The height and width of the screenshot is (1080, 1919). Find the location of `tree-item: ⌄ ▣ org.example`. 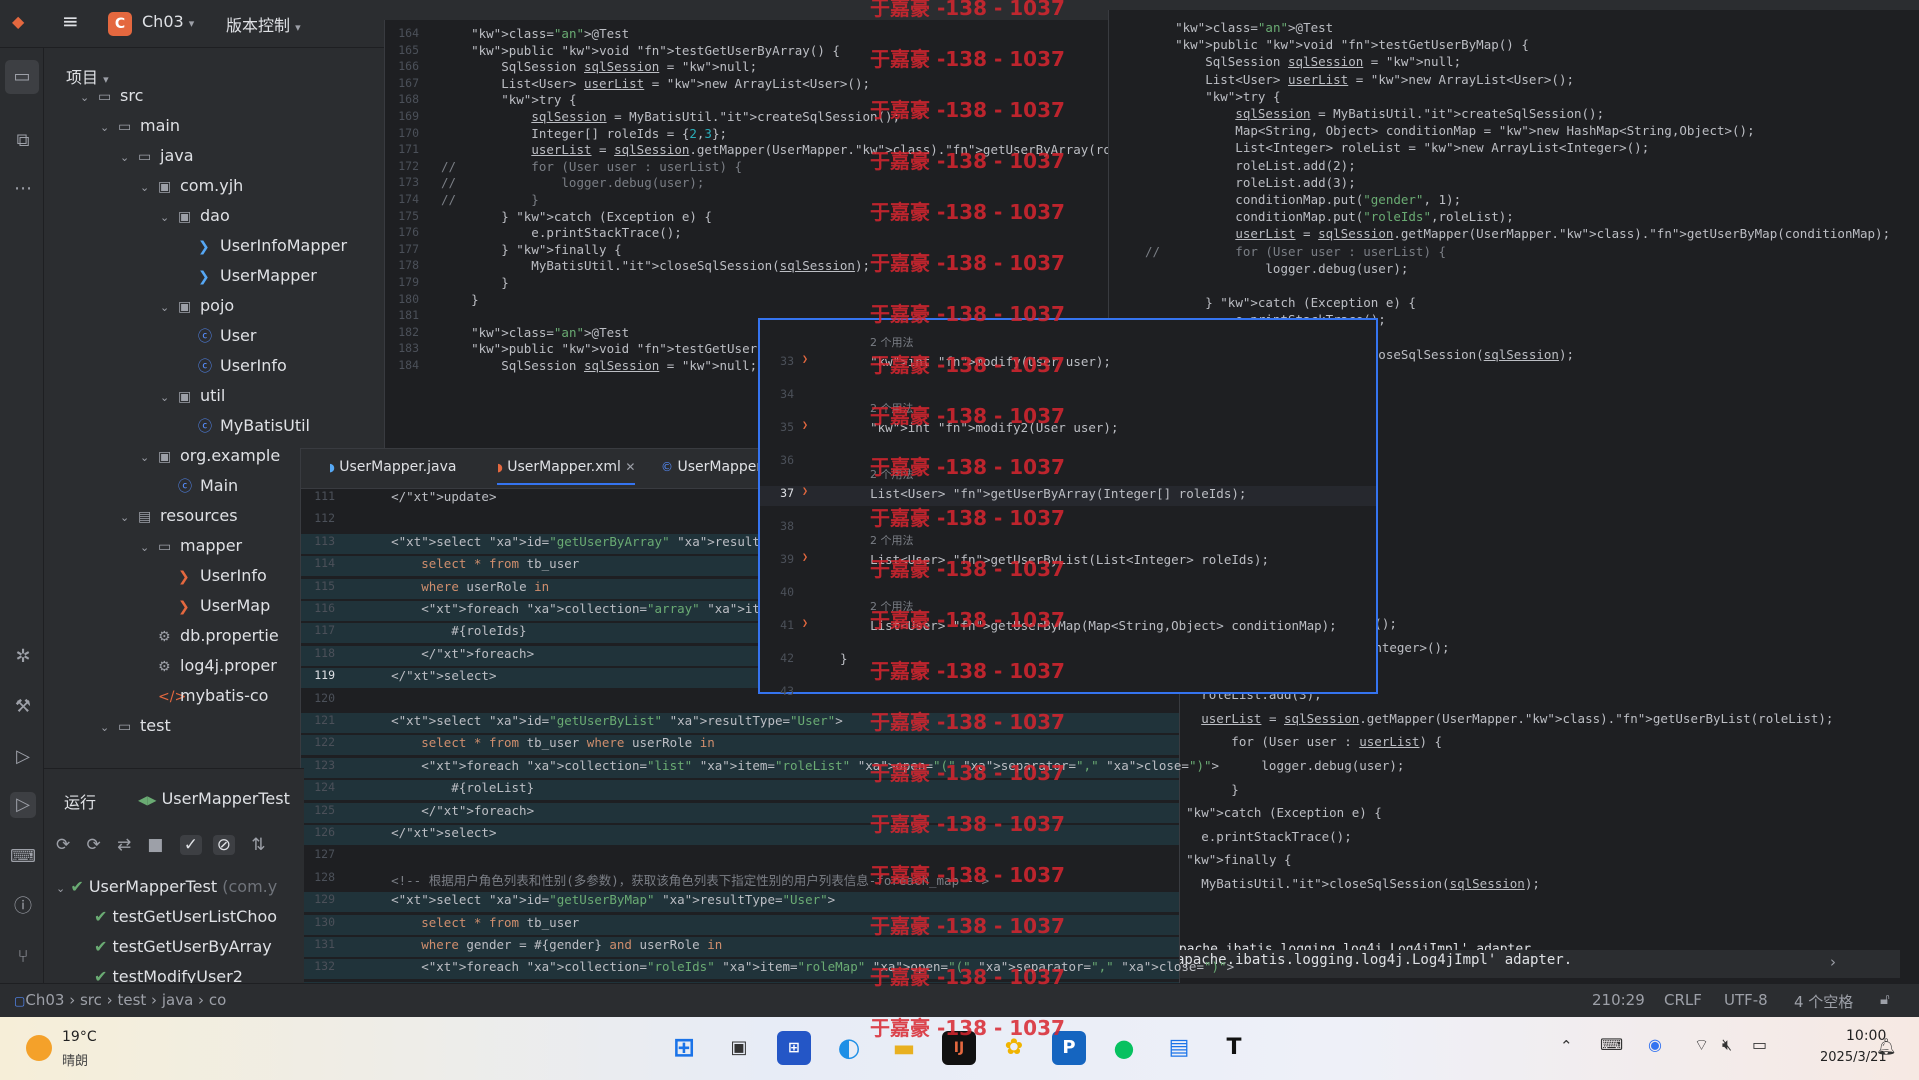

tree-item: ⌄ ▣ org.example is located at coordinates (210, 455).